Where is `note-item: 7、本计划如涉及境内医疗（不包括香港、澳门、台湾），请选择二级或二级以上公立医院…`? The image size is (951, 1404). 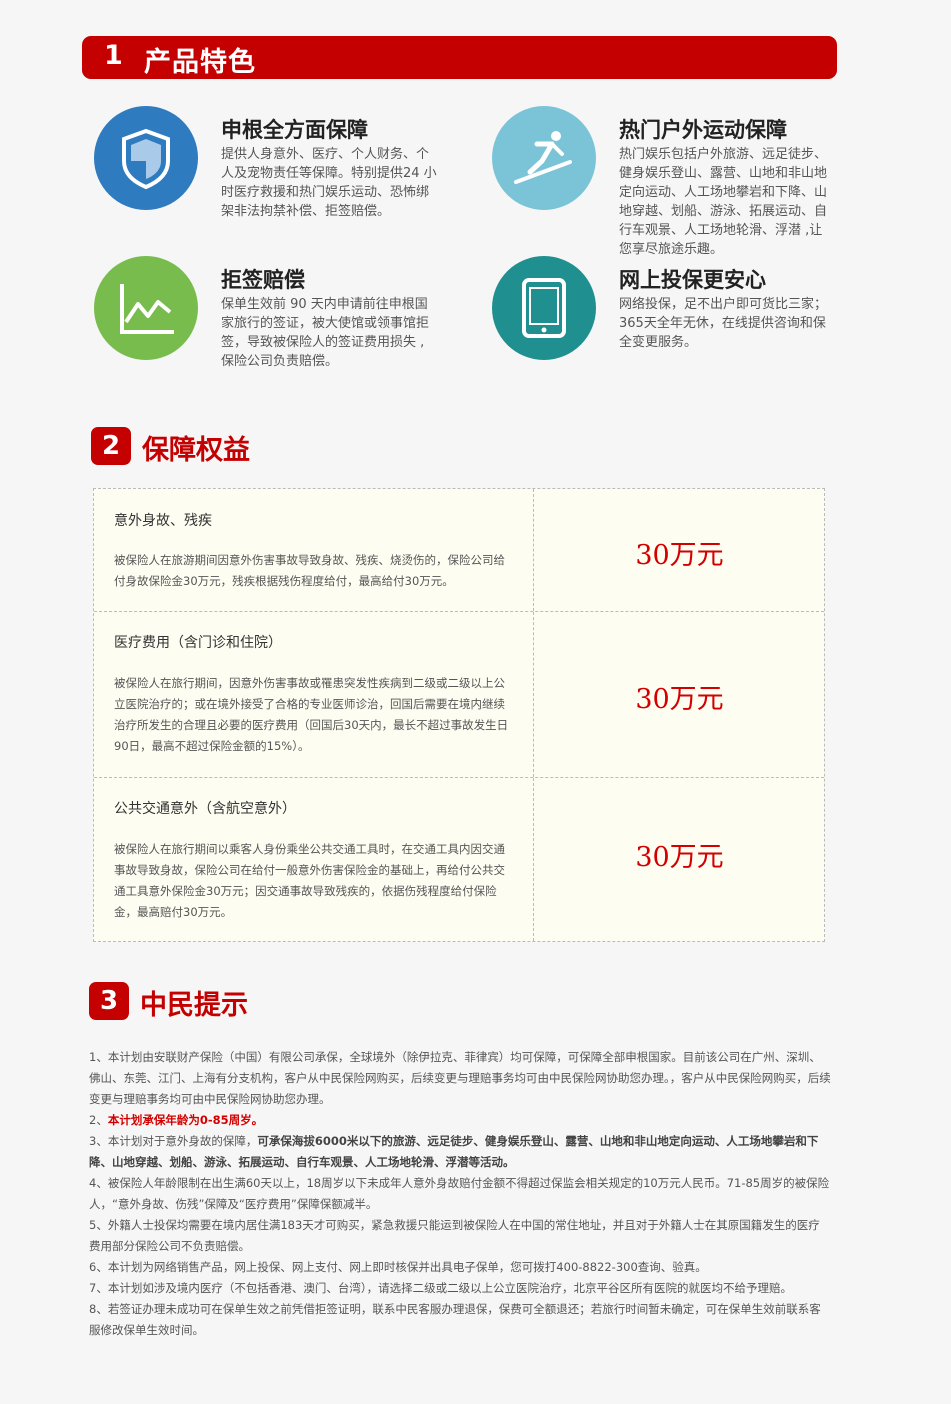 note-item: 7、本计划如涉及境内医疗（不包括香港、澳门、台湾），请选择二级或二级以上公立医院… is located at coordinates (441, 1288).